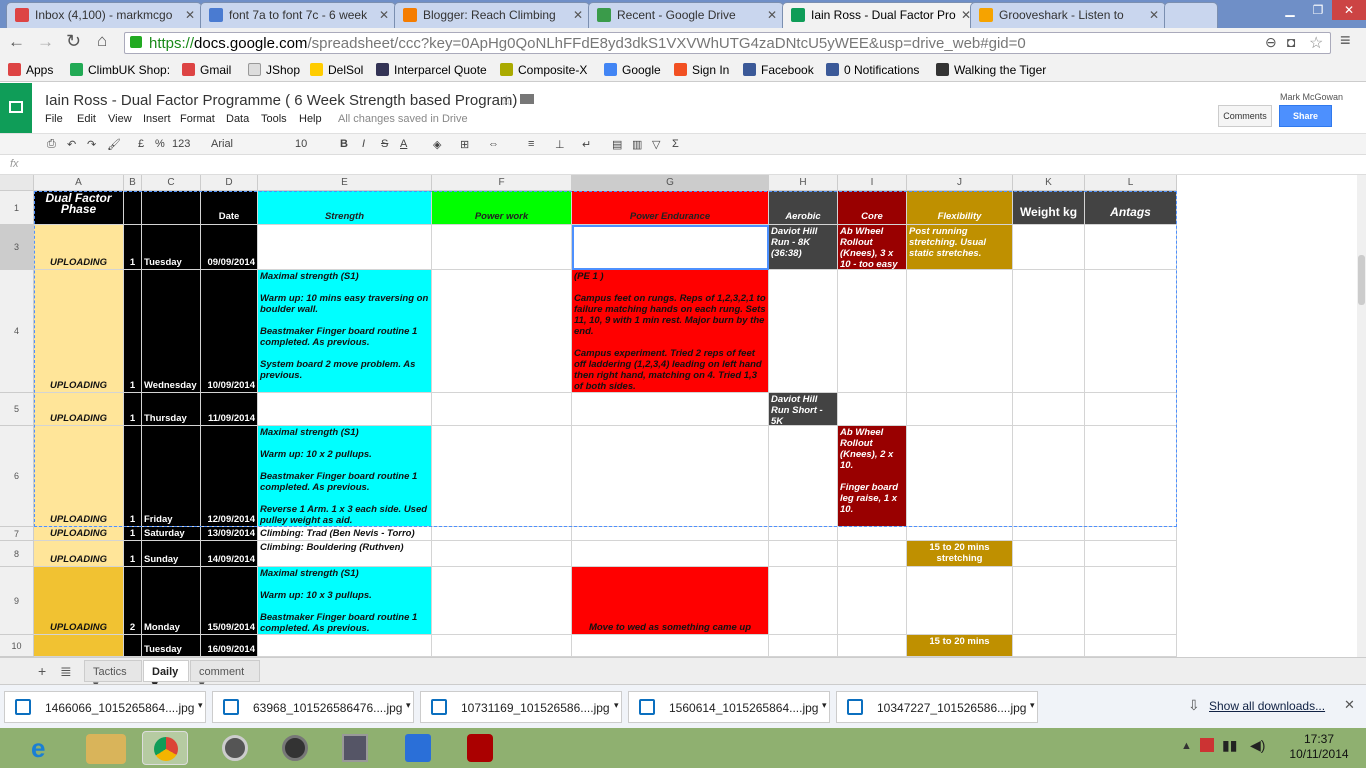 Image resolution: width=1366 pixels, height=768 pixels. What do you see at coordinates (527, 99) in the screenshot?
I see `folder-icon` at bounding box center [527, 99].